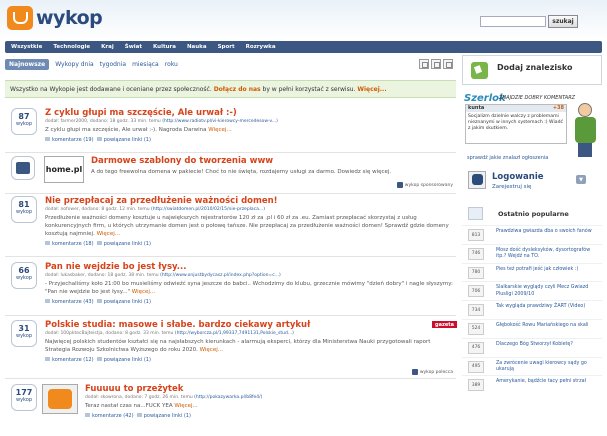  I want to click on vote-count: 81, so click(24, 204).